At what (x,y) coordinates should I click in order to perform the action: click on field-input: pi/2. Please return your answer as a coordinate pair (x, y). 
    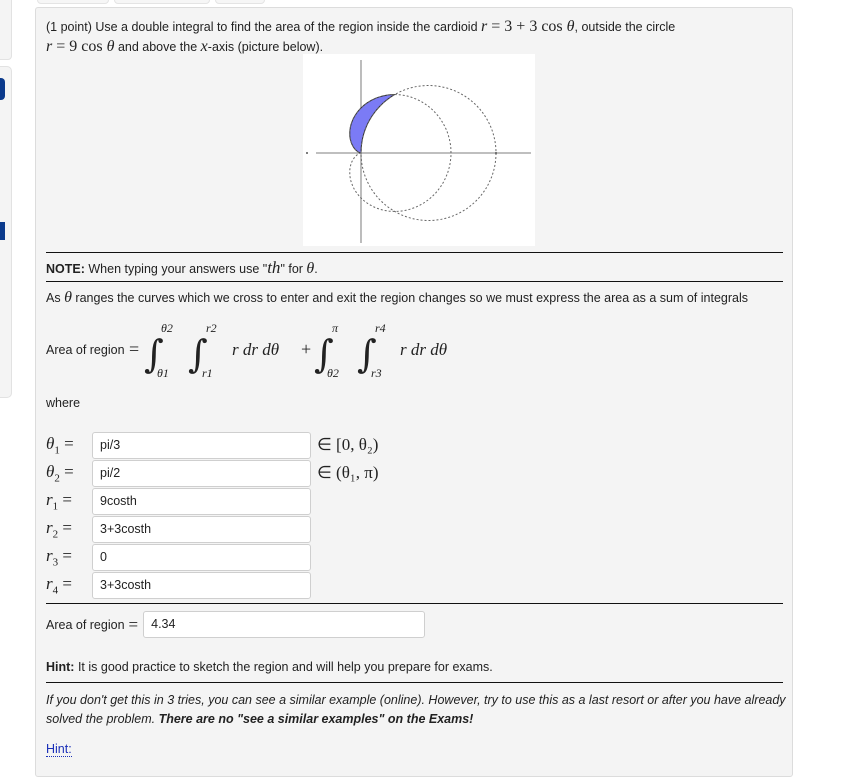
    Looking at the image, I should click on (201, 473).